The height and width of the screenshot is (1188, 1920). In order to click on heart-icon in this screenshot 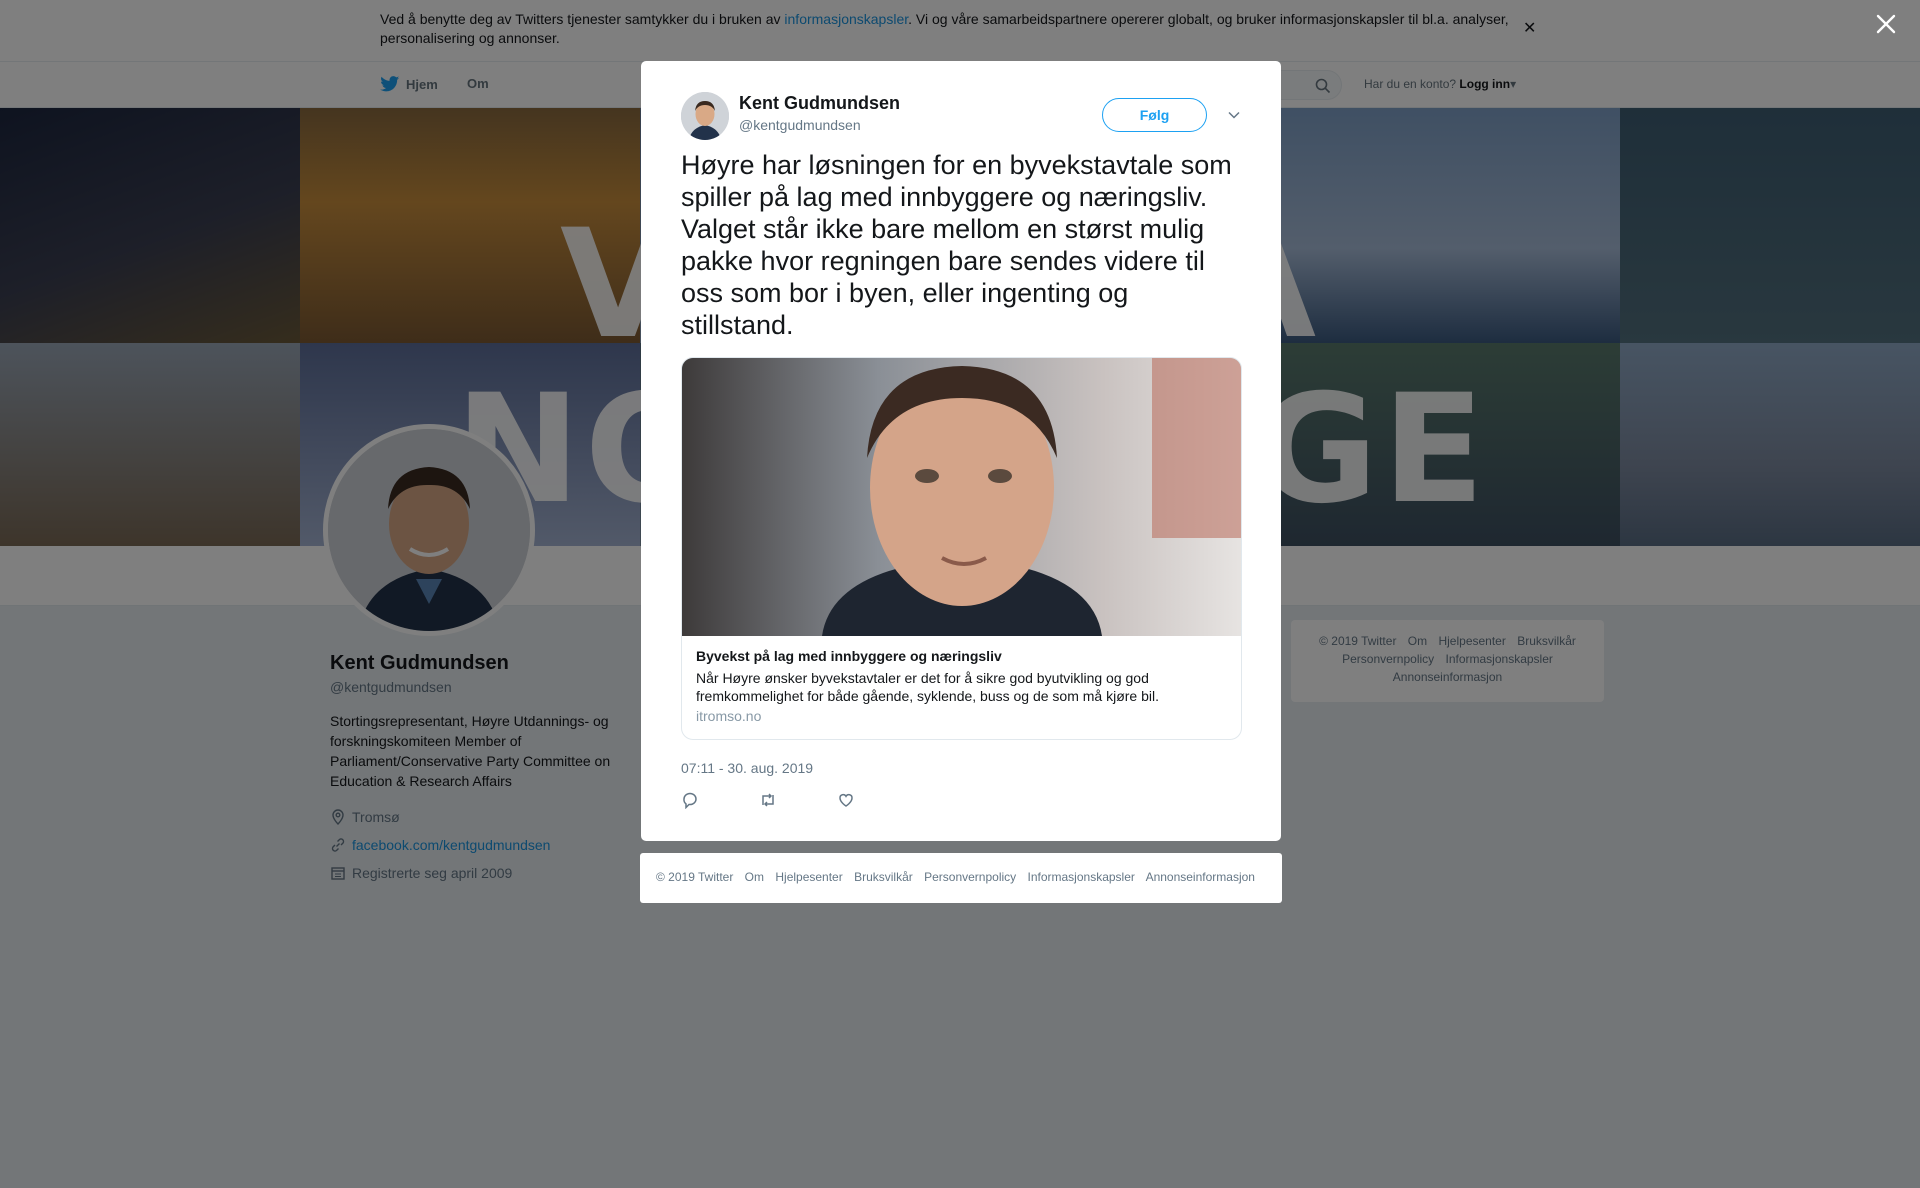, I will do `click(846, 800)`.